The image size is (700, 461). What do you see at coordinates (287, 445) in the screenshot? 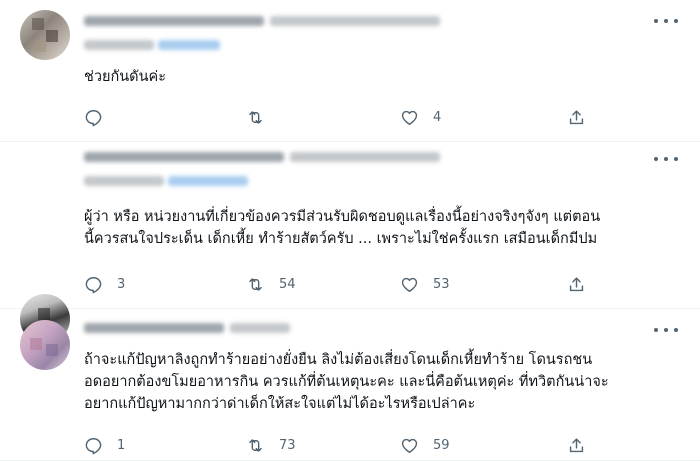
I see `retweet-count: 73` at bounding box center [287, 445].